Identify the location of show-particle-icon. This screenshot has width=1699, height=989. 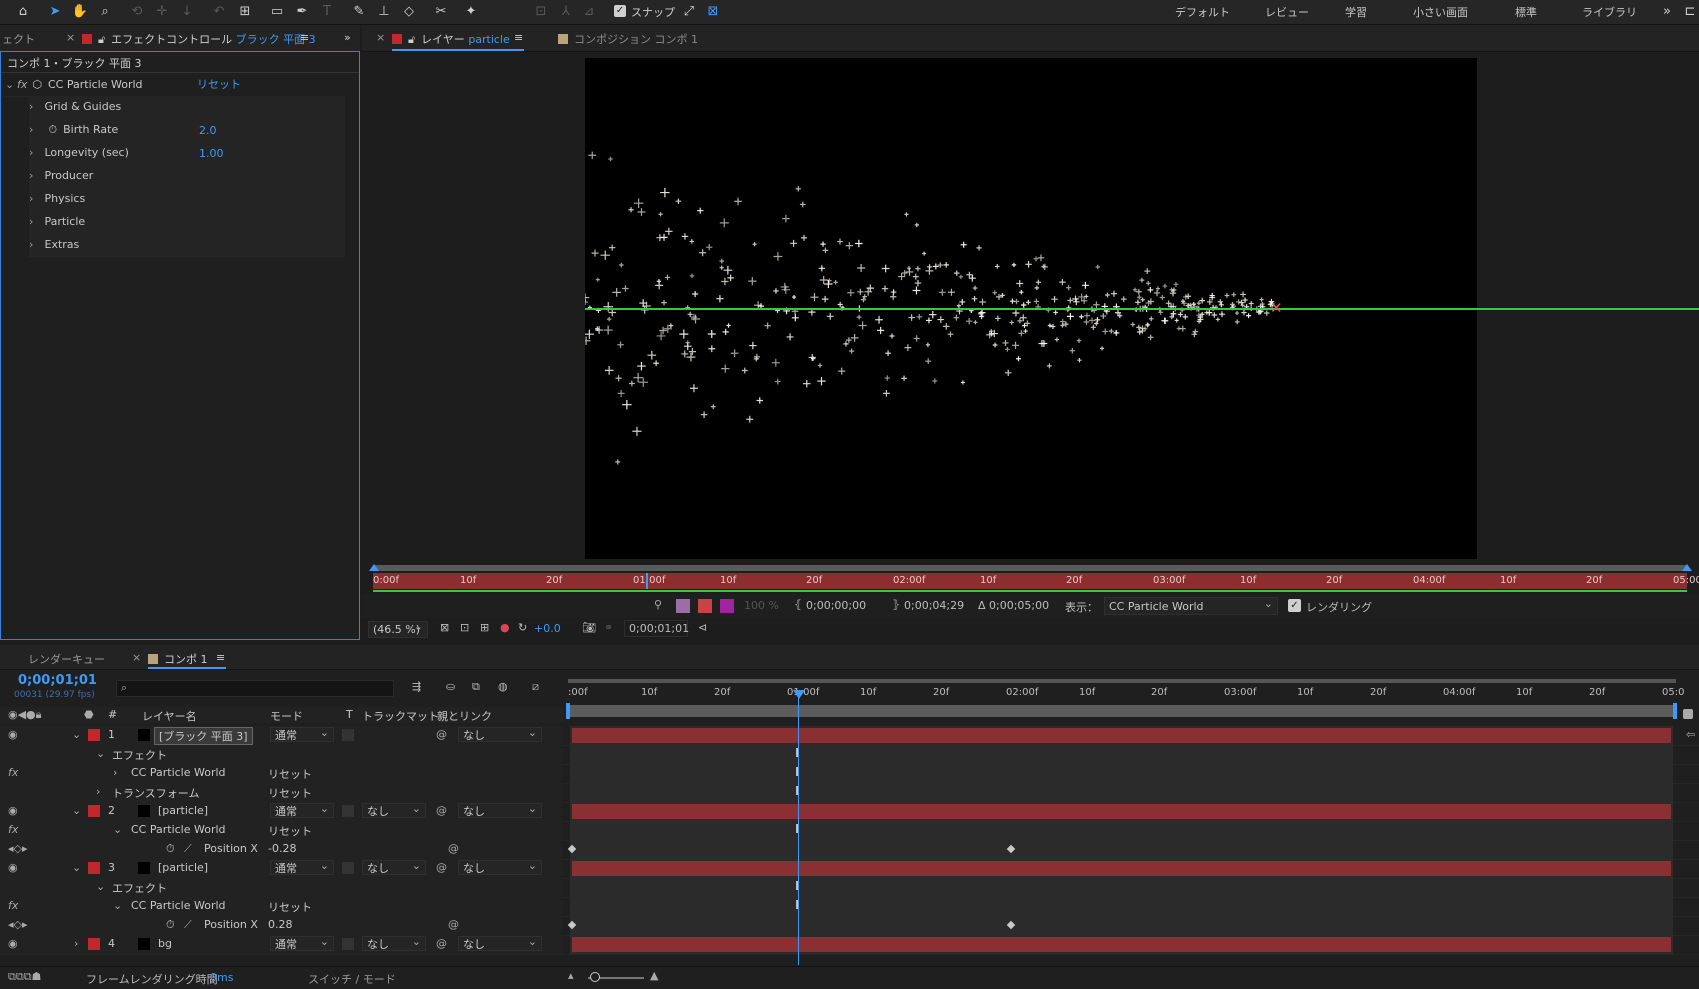
(705, 606).